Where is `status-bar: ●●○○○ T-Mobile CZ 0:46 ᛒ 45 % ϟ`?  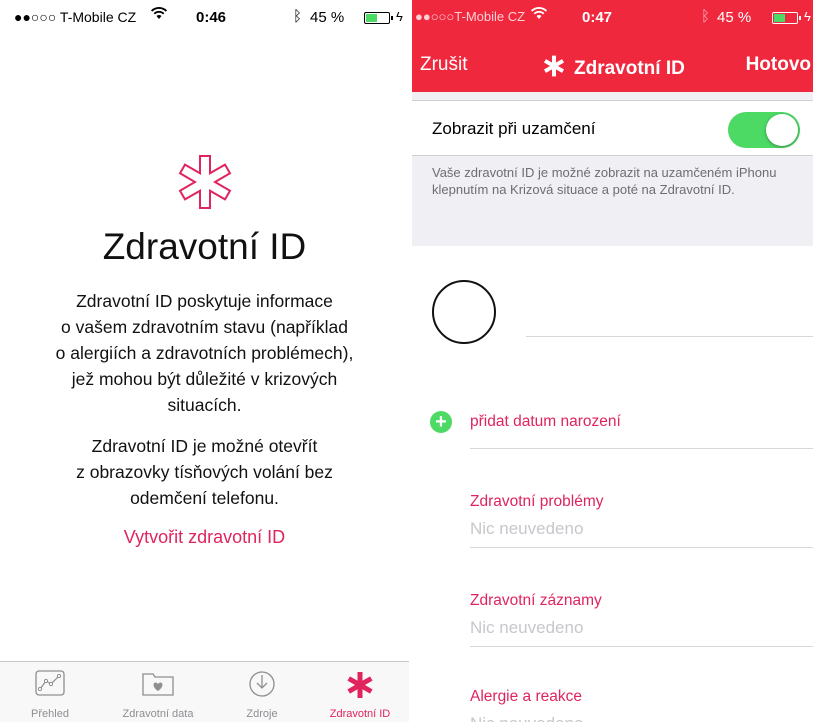
status-bar: ●●○○○ T-Mobile CZ 0:46 ᛒ 45 % ϟ is located at coordinates (204, 17).